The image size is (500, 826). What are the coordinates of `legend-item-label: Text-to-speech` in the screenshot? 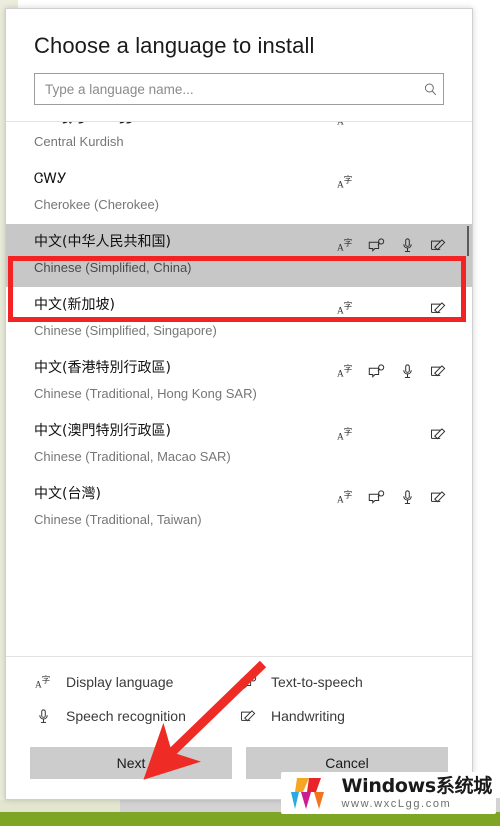 It's located at (317, 682).